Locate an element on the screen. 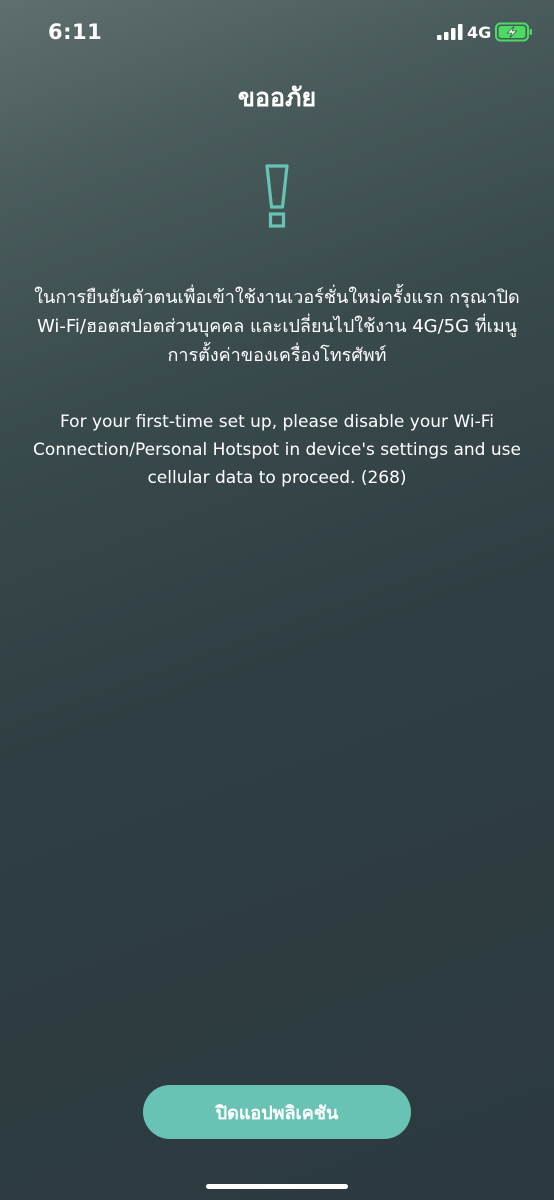 The height and width of the screenshot is (1200, 554). page-title: ขออภัย is located at coordinates (277, 97).